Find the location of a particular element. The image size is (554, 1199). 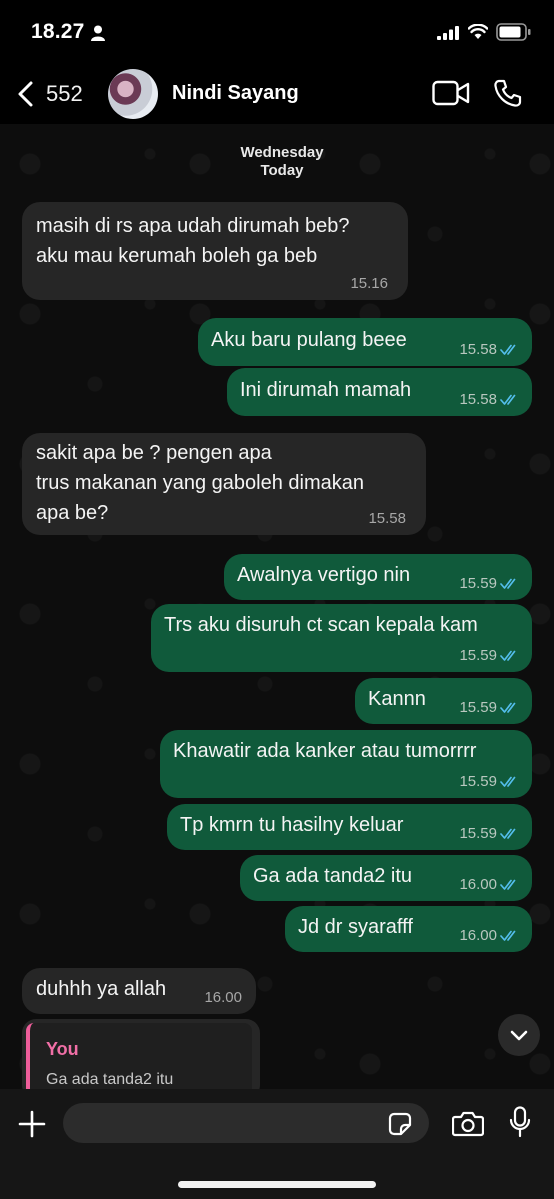

reply-message-bubble: You Ga ada tanda2 itu is located at coordinates (141, 1054).